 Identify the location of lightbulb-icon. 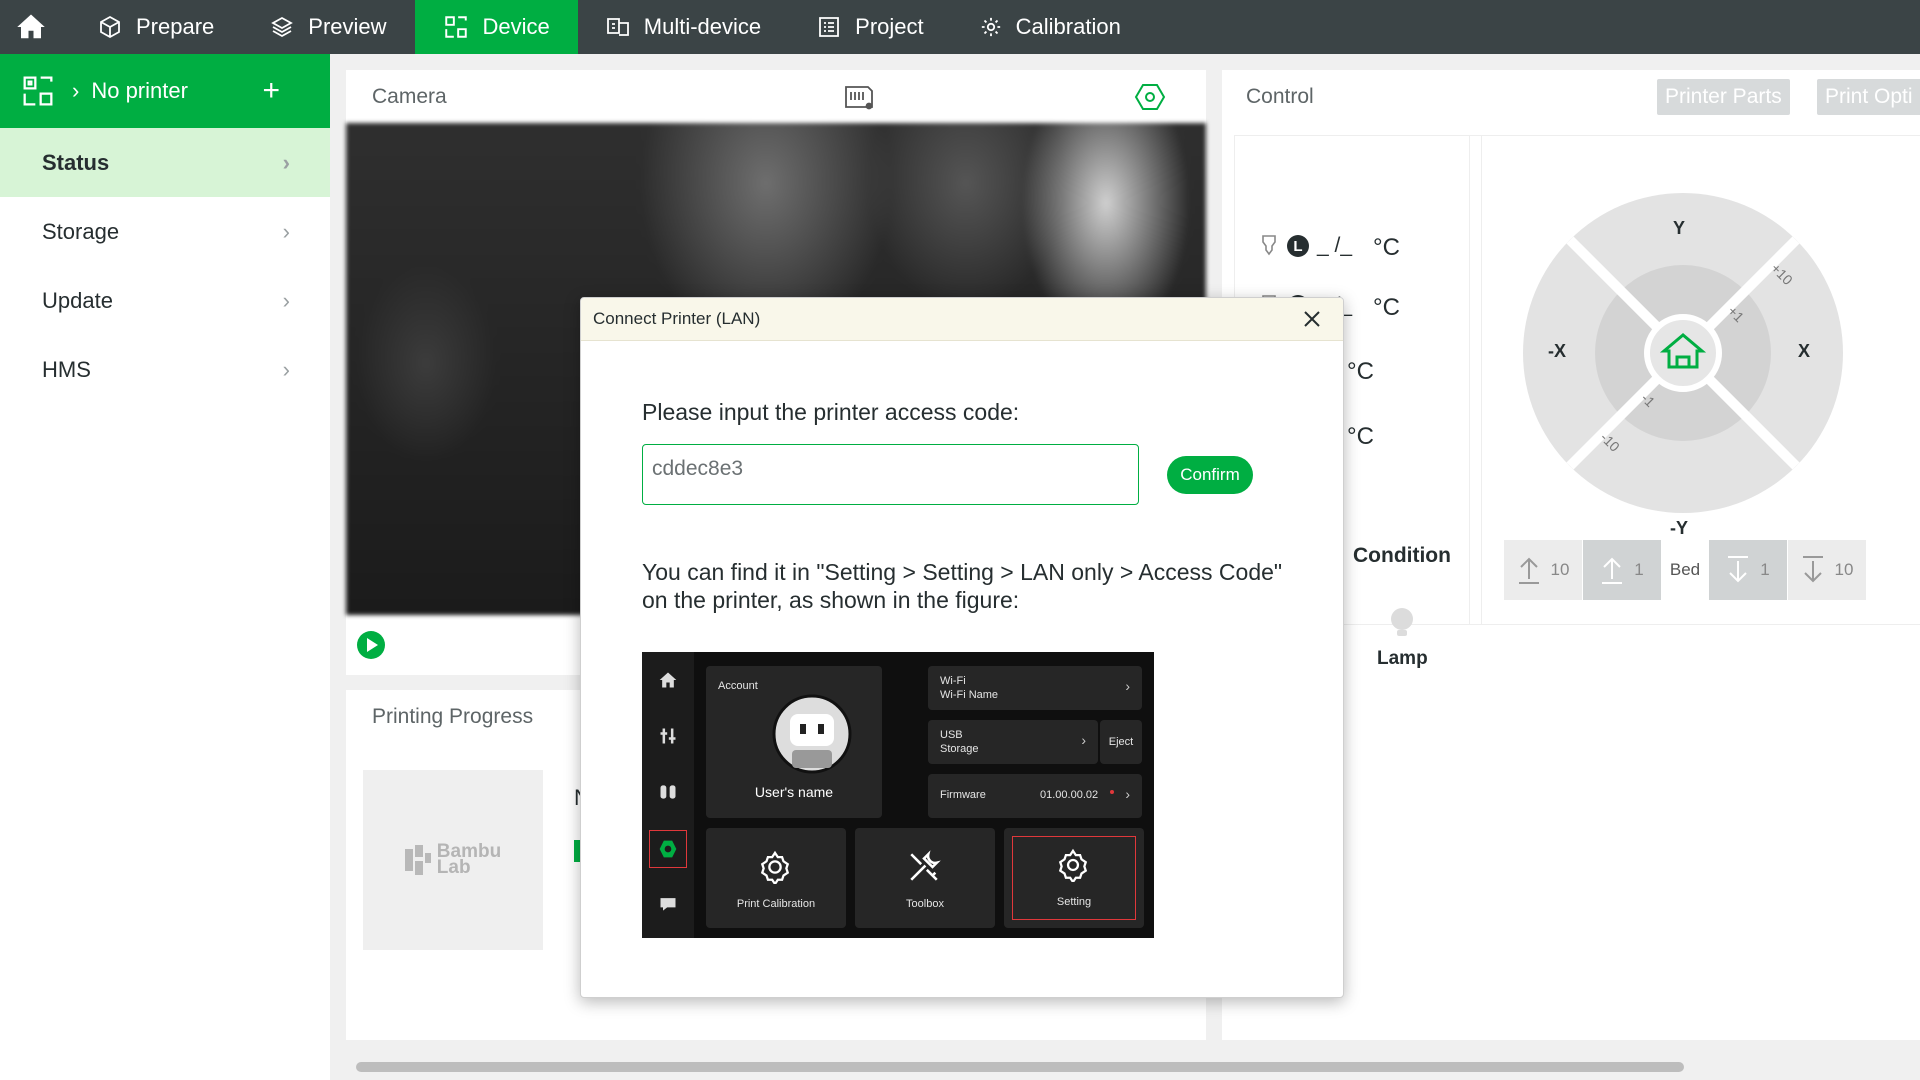
(1402, 622).